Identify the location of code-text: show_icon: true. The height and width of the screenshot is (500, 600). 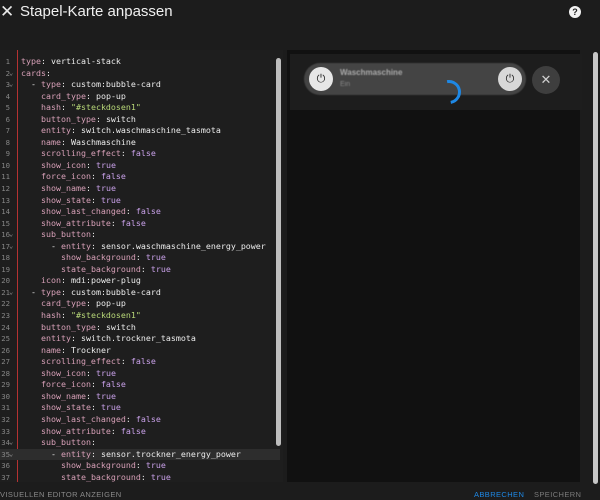
(68, 374).